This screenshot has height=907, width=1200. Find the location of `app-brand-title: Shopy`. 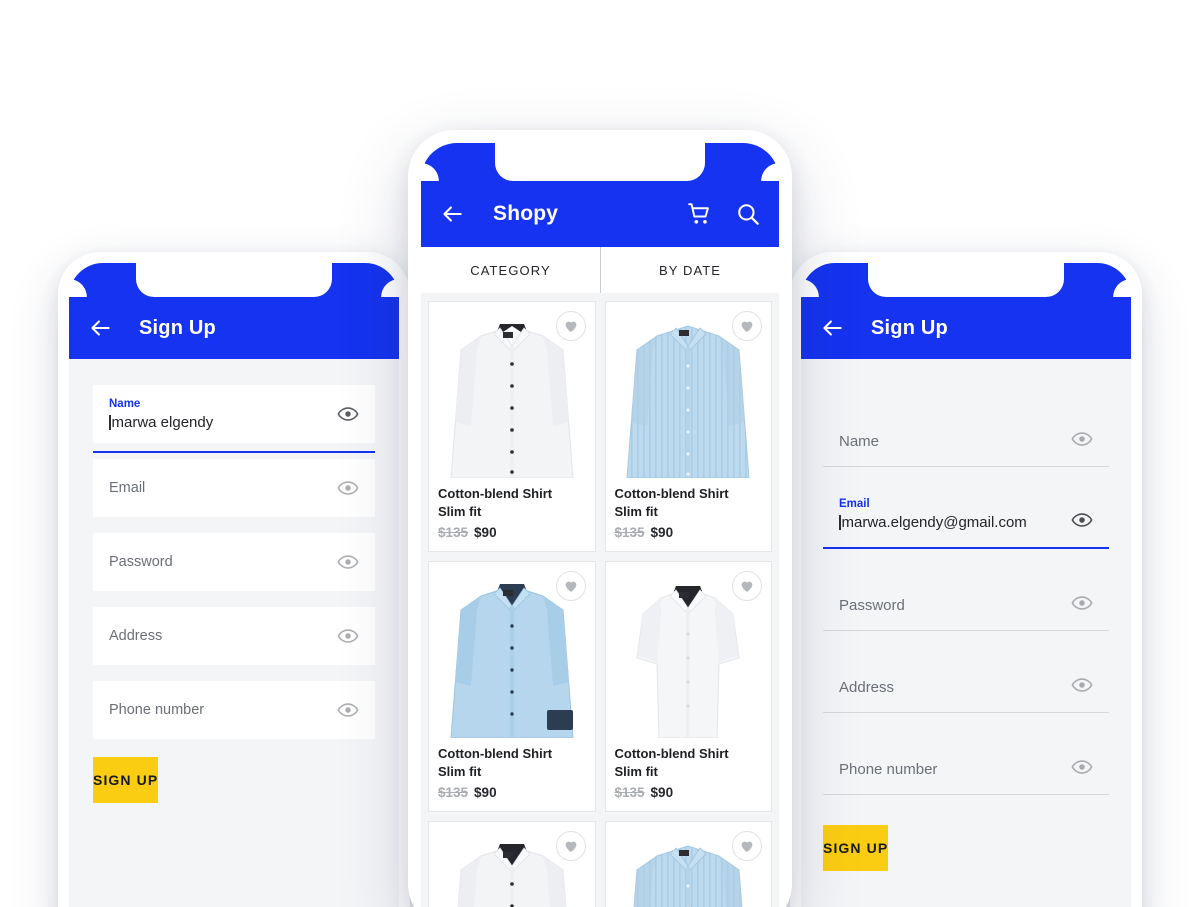

app-brand-title: Shopy is located at coordinates (526, 213).